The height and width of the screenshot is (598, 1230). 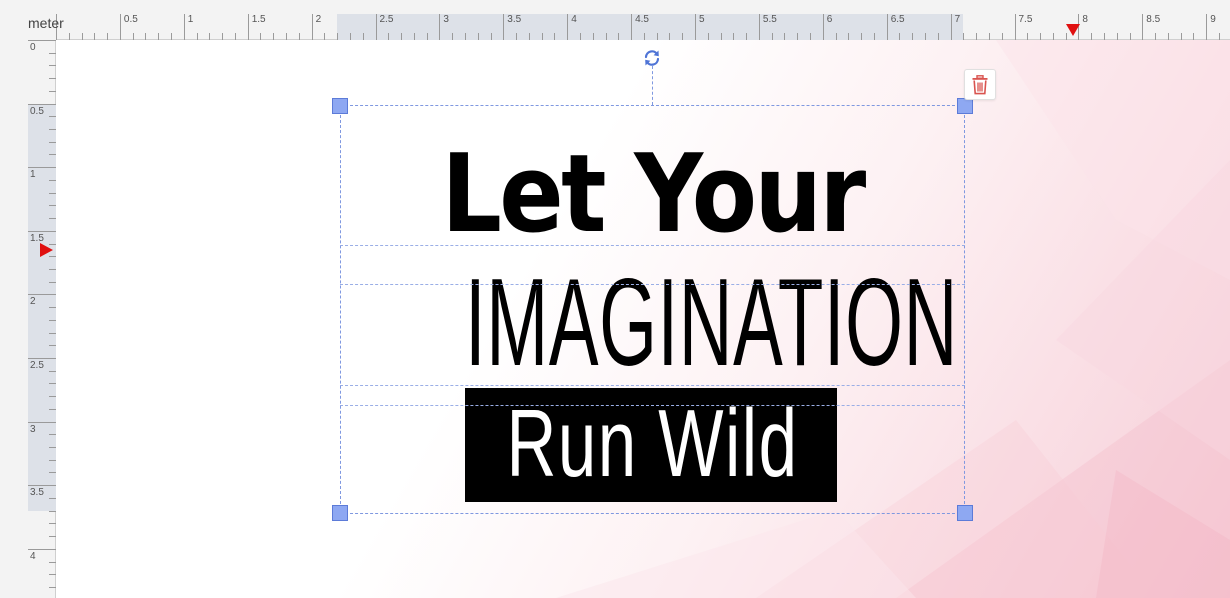 What do you see at coordinates (446, 19) in the screenshot?
I see `ruler-tick-label: 3` at bounding box center [446, 19].